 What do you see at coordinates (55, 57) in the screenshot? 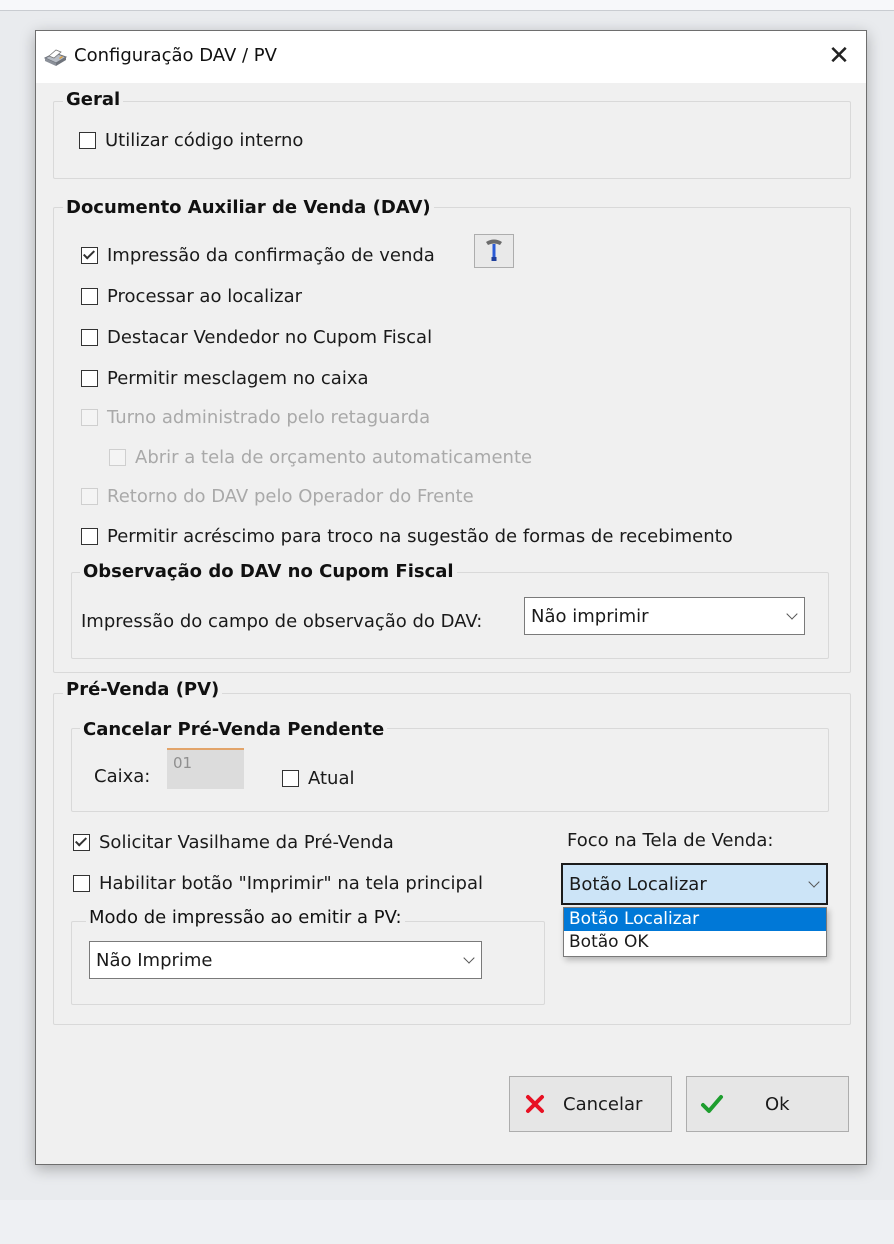
I see `app-printer-icon` at bounding box center [55, 57].